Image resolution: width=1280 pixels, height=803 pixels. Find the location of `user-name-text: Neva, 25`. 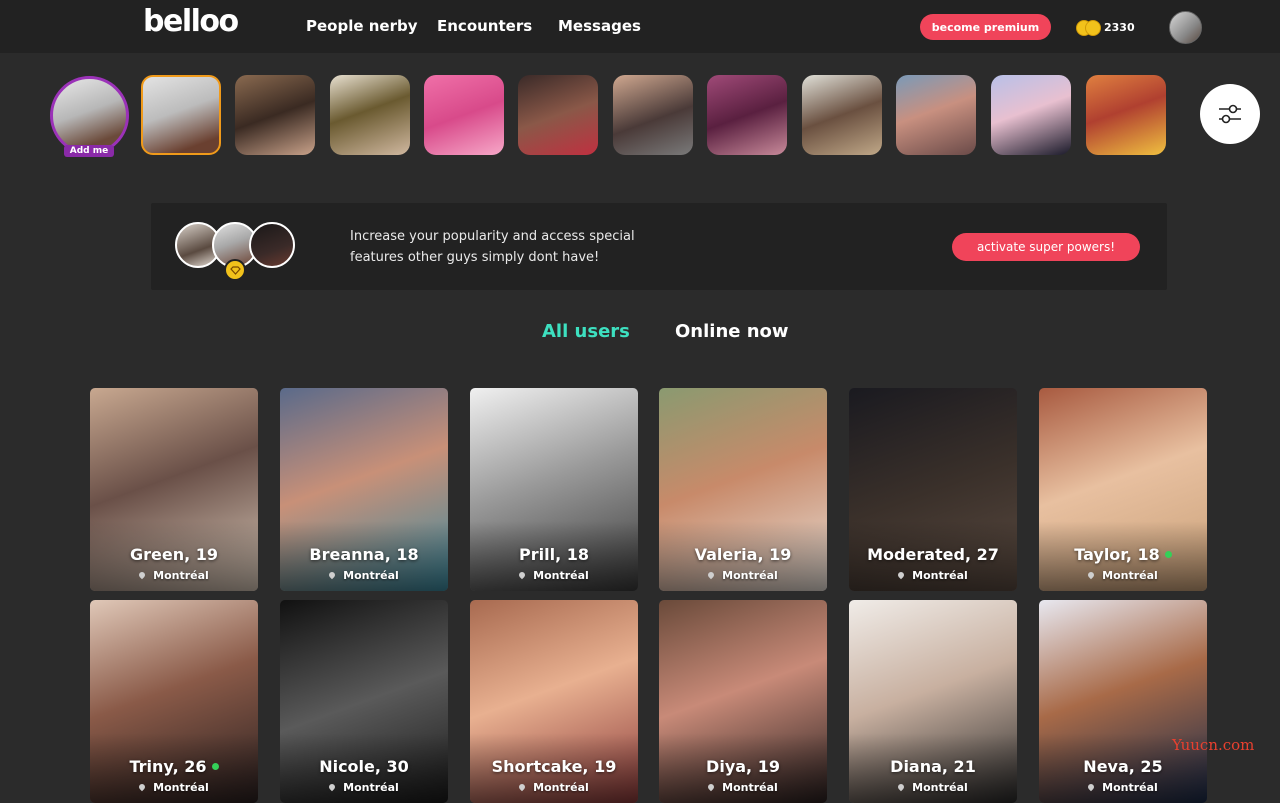

user-name-text: Neva, 25 is located at coordinates (1123, 766).